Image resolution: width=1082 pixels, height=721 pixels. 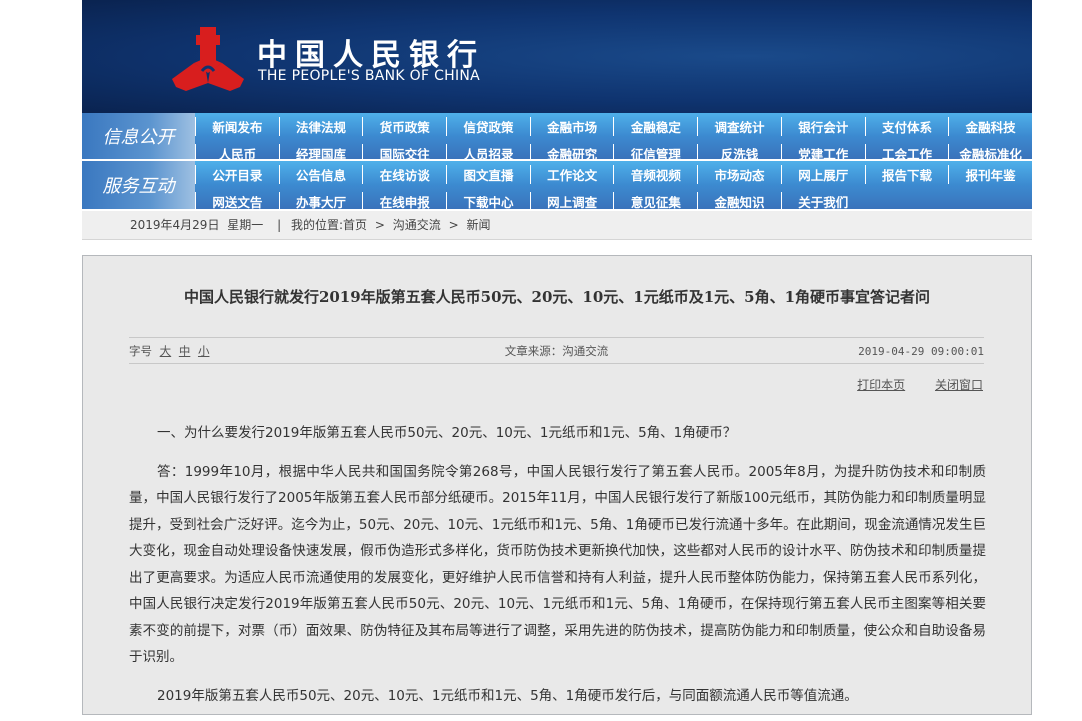 I want to click on current-weekday: 星期一, so click(x=245, y=225).